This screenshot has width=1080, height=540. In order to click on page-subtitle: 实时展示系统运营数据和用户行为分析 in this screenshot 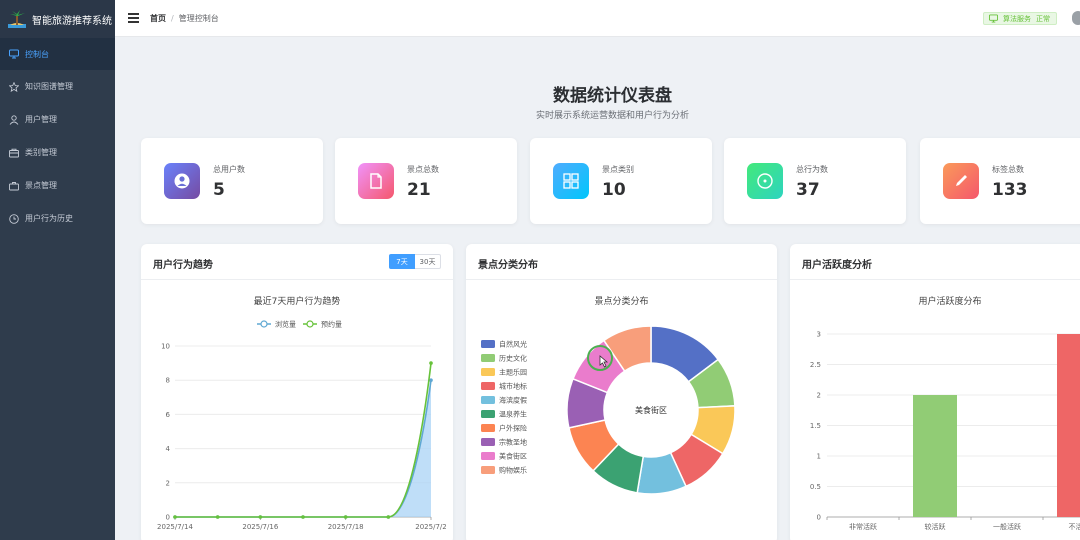, I will do `click(612, 116)`.